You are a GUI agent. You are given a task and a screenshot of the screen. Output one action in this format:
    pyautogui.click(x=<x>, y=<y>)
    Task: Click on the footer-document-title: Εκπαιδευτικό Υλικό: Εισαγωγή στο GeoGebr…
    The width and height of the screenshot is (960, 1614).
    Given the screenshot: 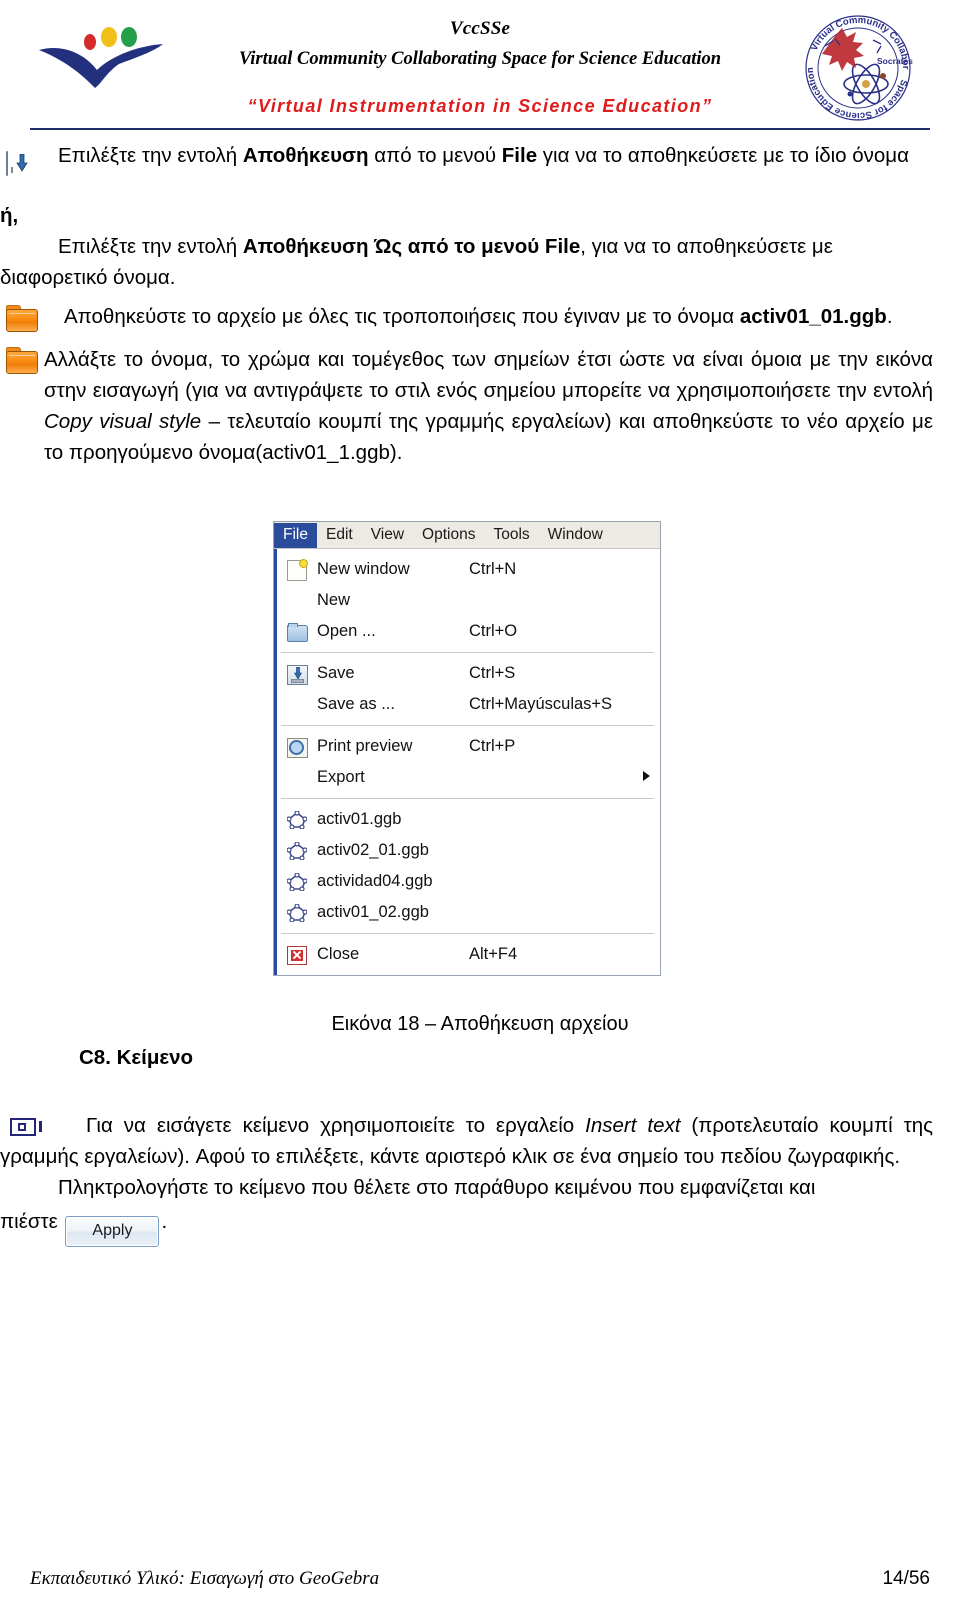 What is the action you would take?
    pyautogui.click(x=205, y=1578)
    